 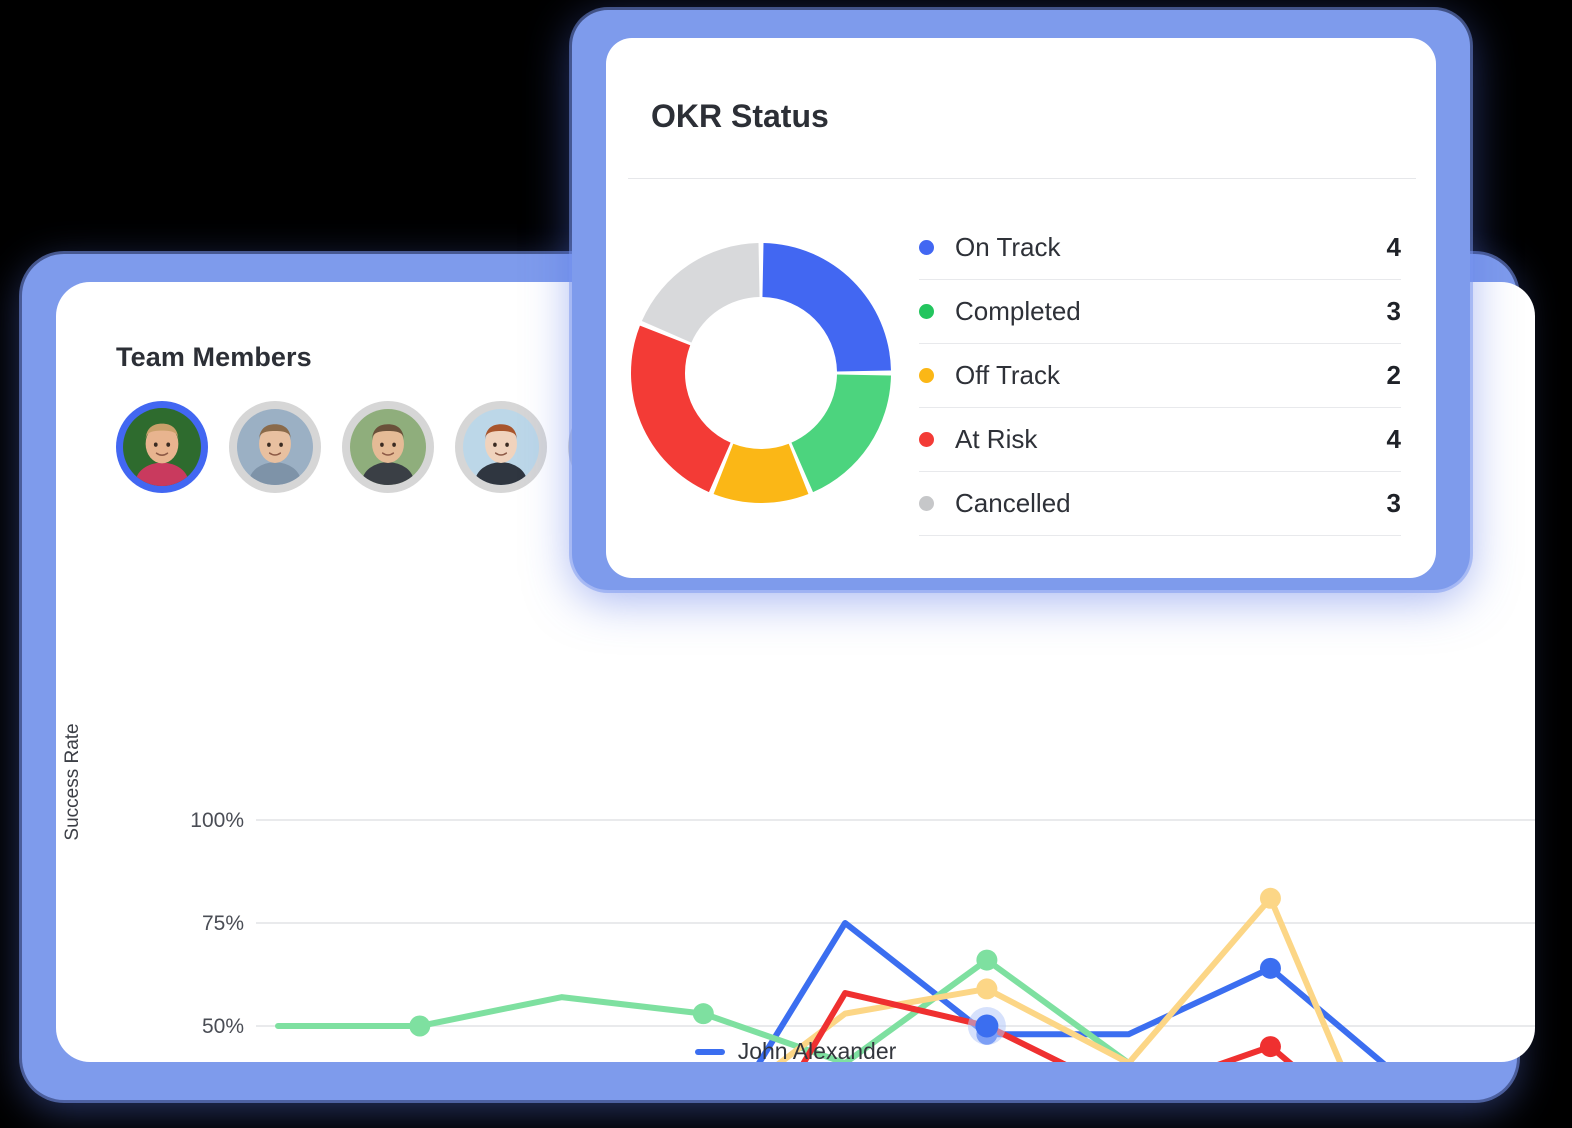 I want to click on chart-legend-swatch, so click(x=709, y=1051).